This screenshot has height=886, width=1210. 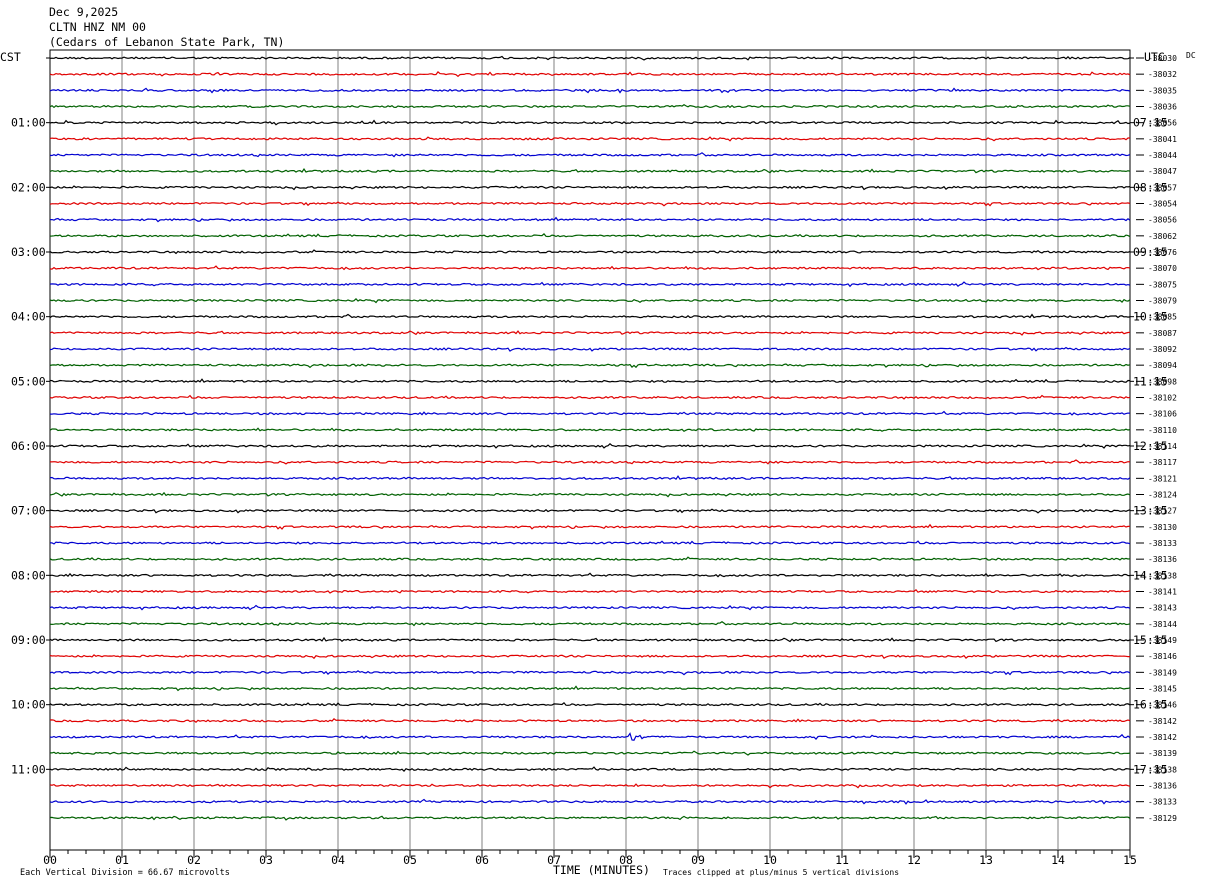 What do you see at coordinates (28, 252) in the screenshot?
I see `cst-hour-label: 03:00` at bounding box center [28, 252].